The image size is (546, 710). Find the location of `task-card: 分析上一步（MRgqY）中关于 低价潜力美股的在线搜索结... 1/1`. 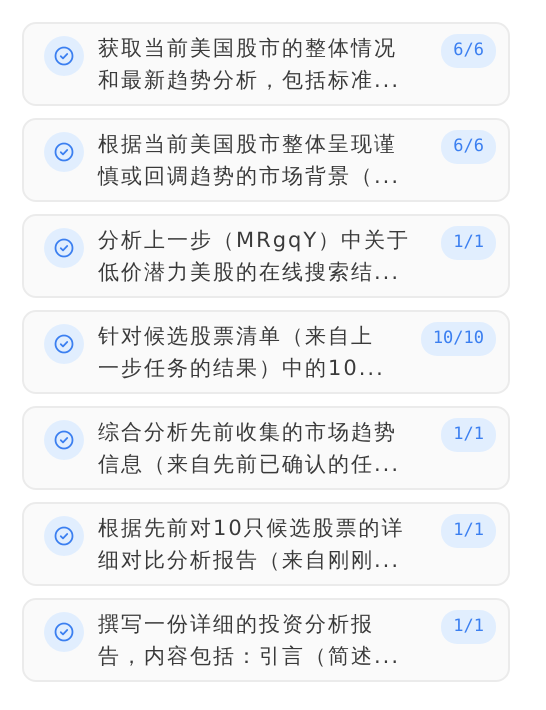

task-card: 分析上一步（MRgqY）中关于 低价潜力美股的在线搜索结... 1/1 is located at coordinates (266, 256).